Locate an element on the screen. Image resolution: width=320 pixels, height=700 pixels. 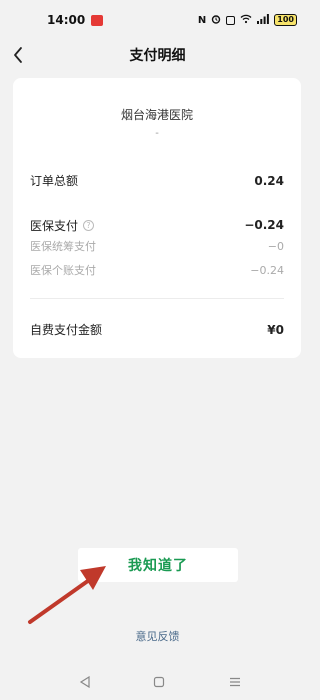
status-bar: 14:00 N 100 is located at coordinates (157, 20).